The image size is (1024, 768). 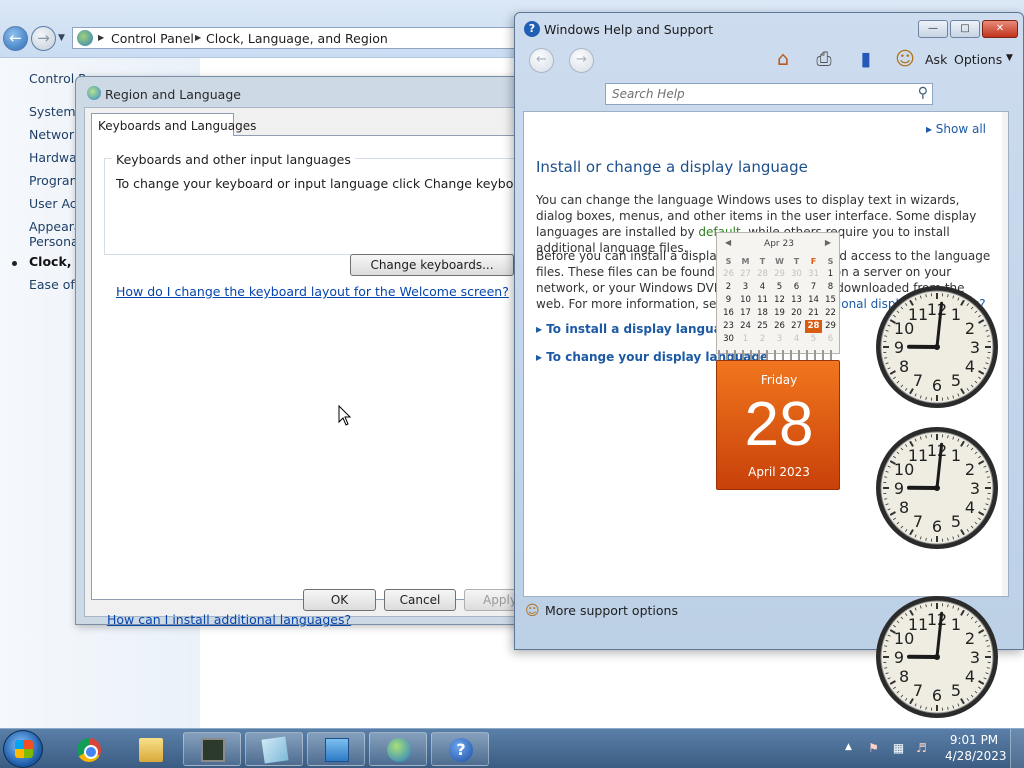 I want to click on close-button: ✕, so click(x=1000, y=29).